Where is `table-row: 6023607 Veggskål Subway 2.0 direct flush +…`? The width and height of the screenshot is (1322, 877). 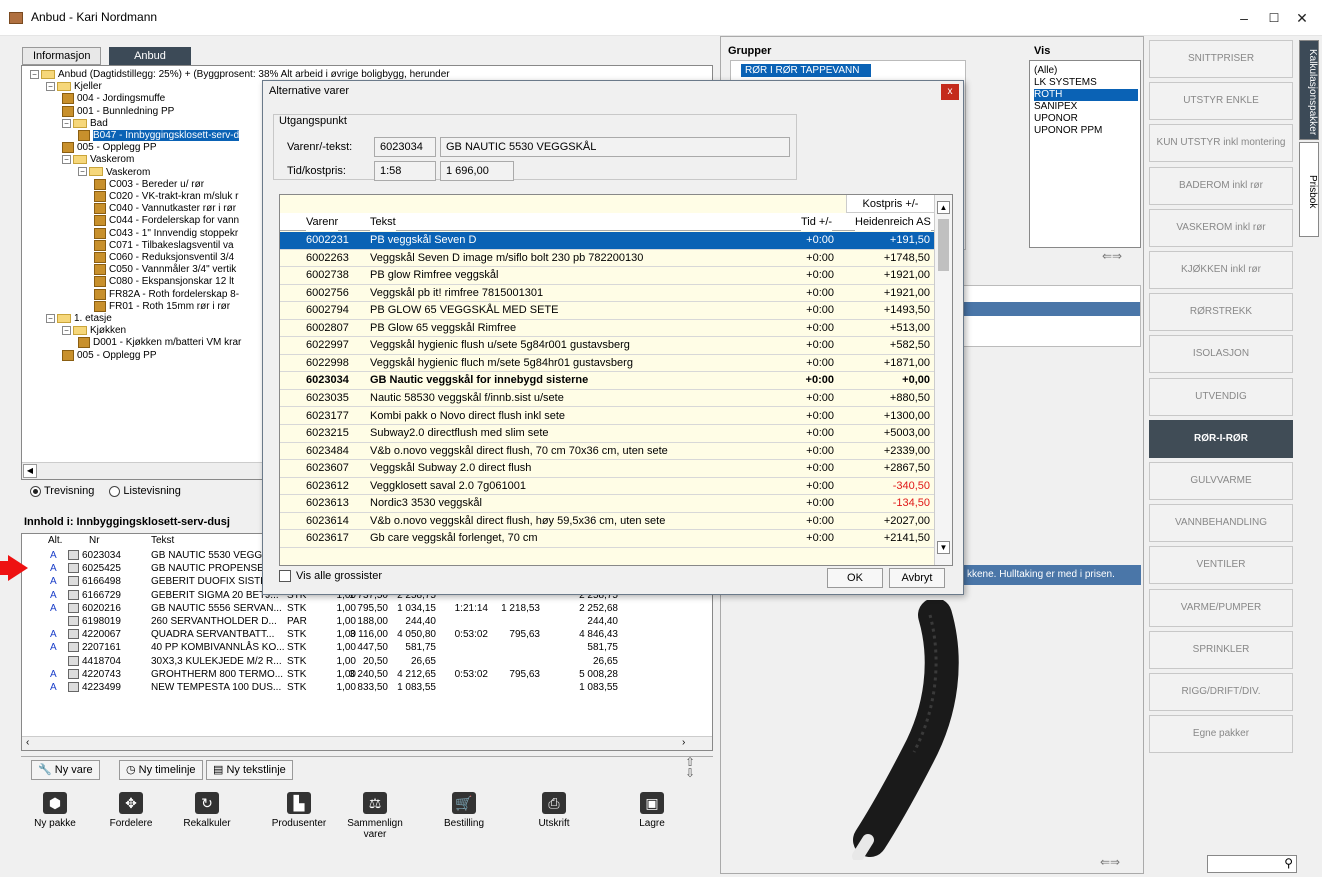
table-row: 6023607 Veggskål Subway 2.0 direct flush +… is located at coordinates (607, 469).